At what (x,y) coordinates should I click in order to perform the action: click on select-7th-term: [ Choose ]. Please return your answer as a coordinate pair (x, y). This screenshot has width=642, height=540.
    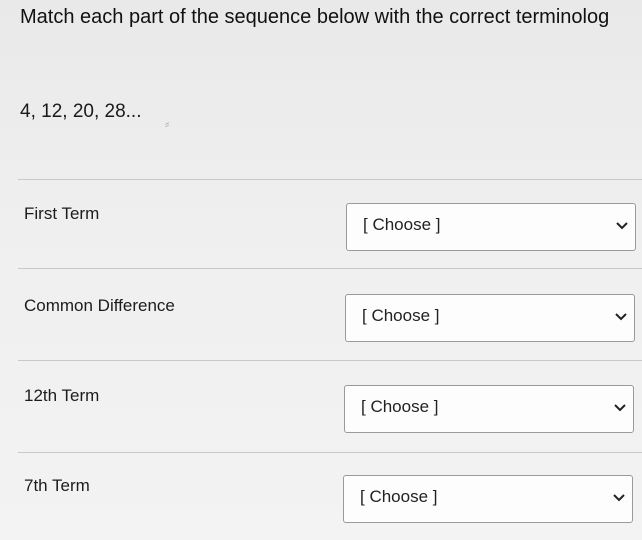
    Looking at the image, I should click on (488, 499).